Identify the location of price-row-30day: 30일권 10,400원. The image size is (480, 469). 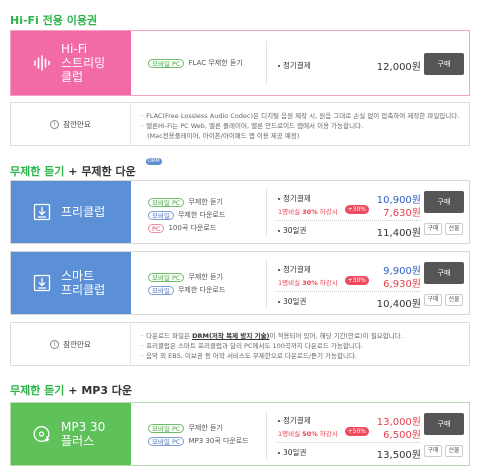
(348, 300).